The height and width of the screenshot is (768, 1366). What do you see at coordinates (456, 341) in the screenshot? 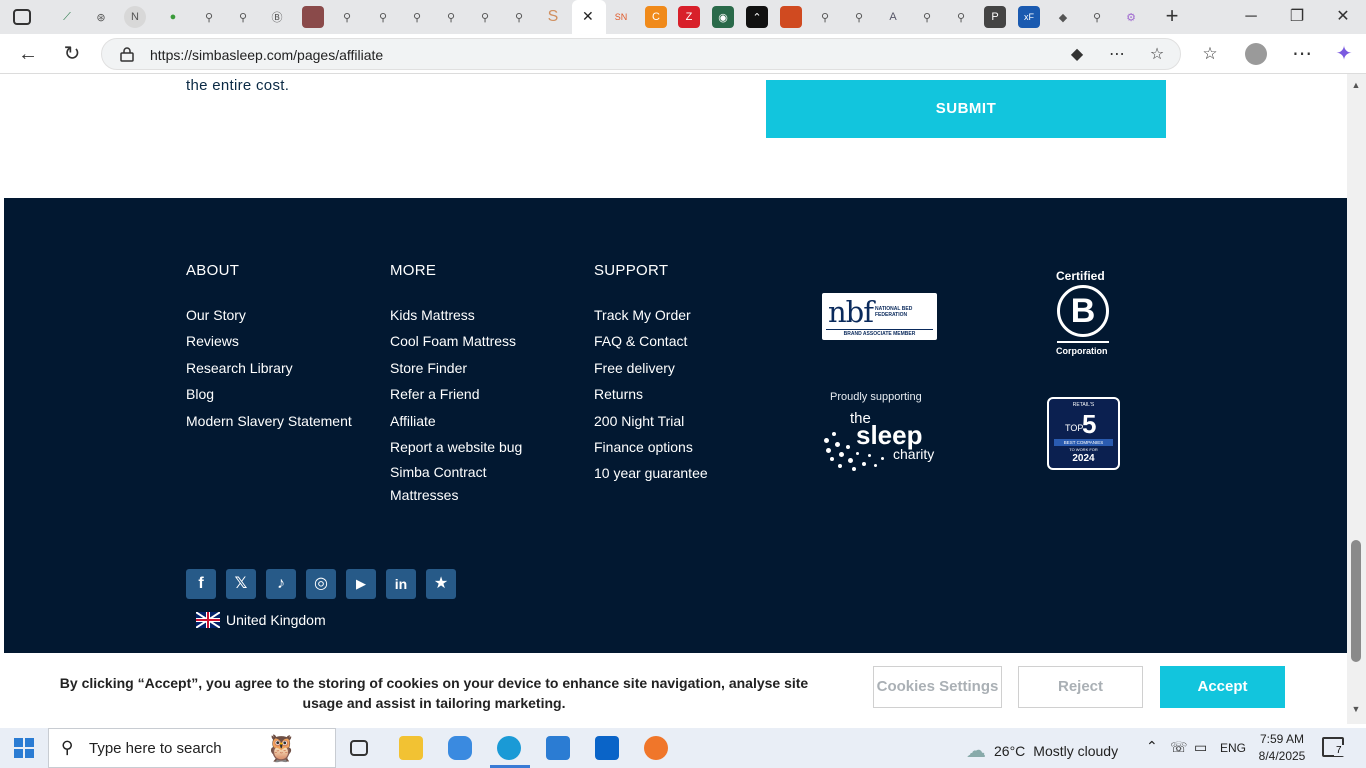
I see `footer-link-cool-foam: Cool Foam Mattress` at bounding box center [456, 341].